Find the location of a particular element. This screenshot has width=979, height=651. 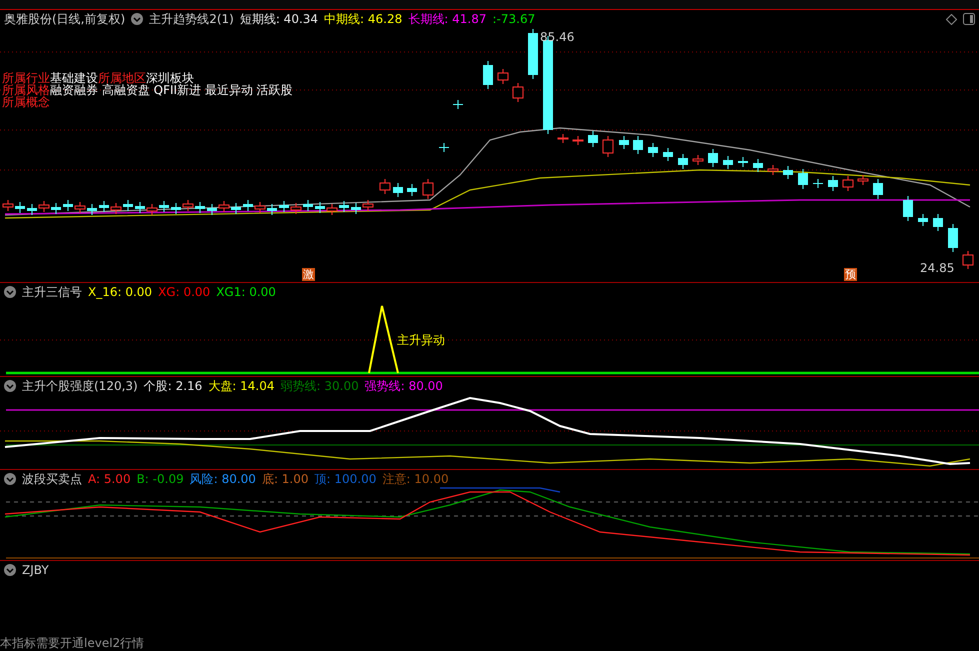

indicator-value: 弱势线: 30.00 is located at coordinates (319, 386).